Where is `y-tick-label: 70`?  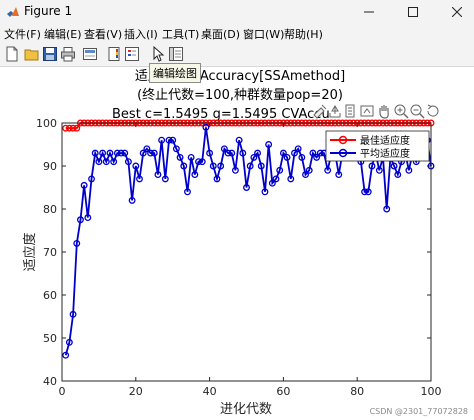
y-tick-label: 70 is located at coordinates (50, 252).